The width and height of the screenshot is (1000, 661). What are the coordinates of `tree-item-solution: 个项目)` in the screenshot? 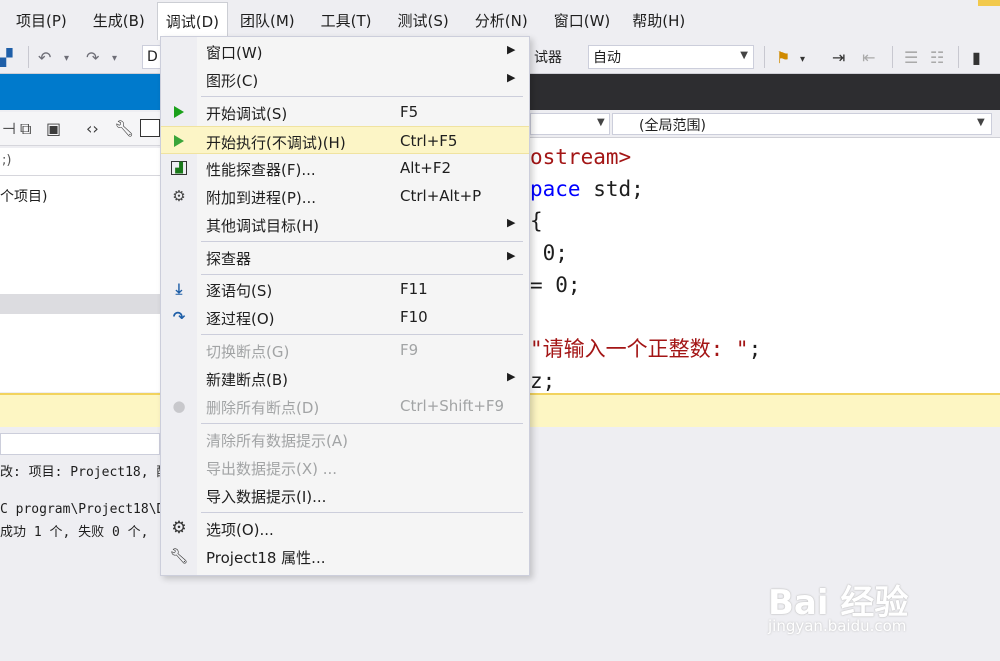 It's located at (80, 196).